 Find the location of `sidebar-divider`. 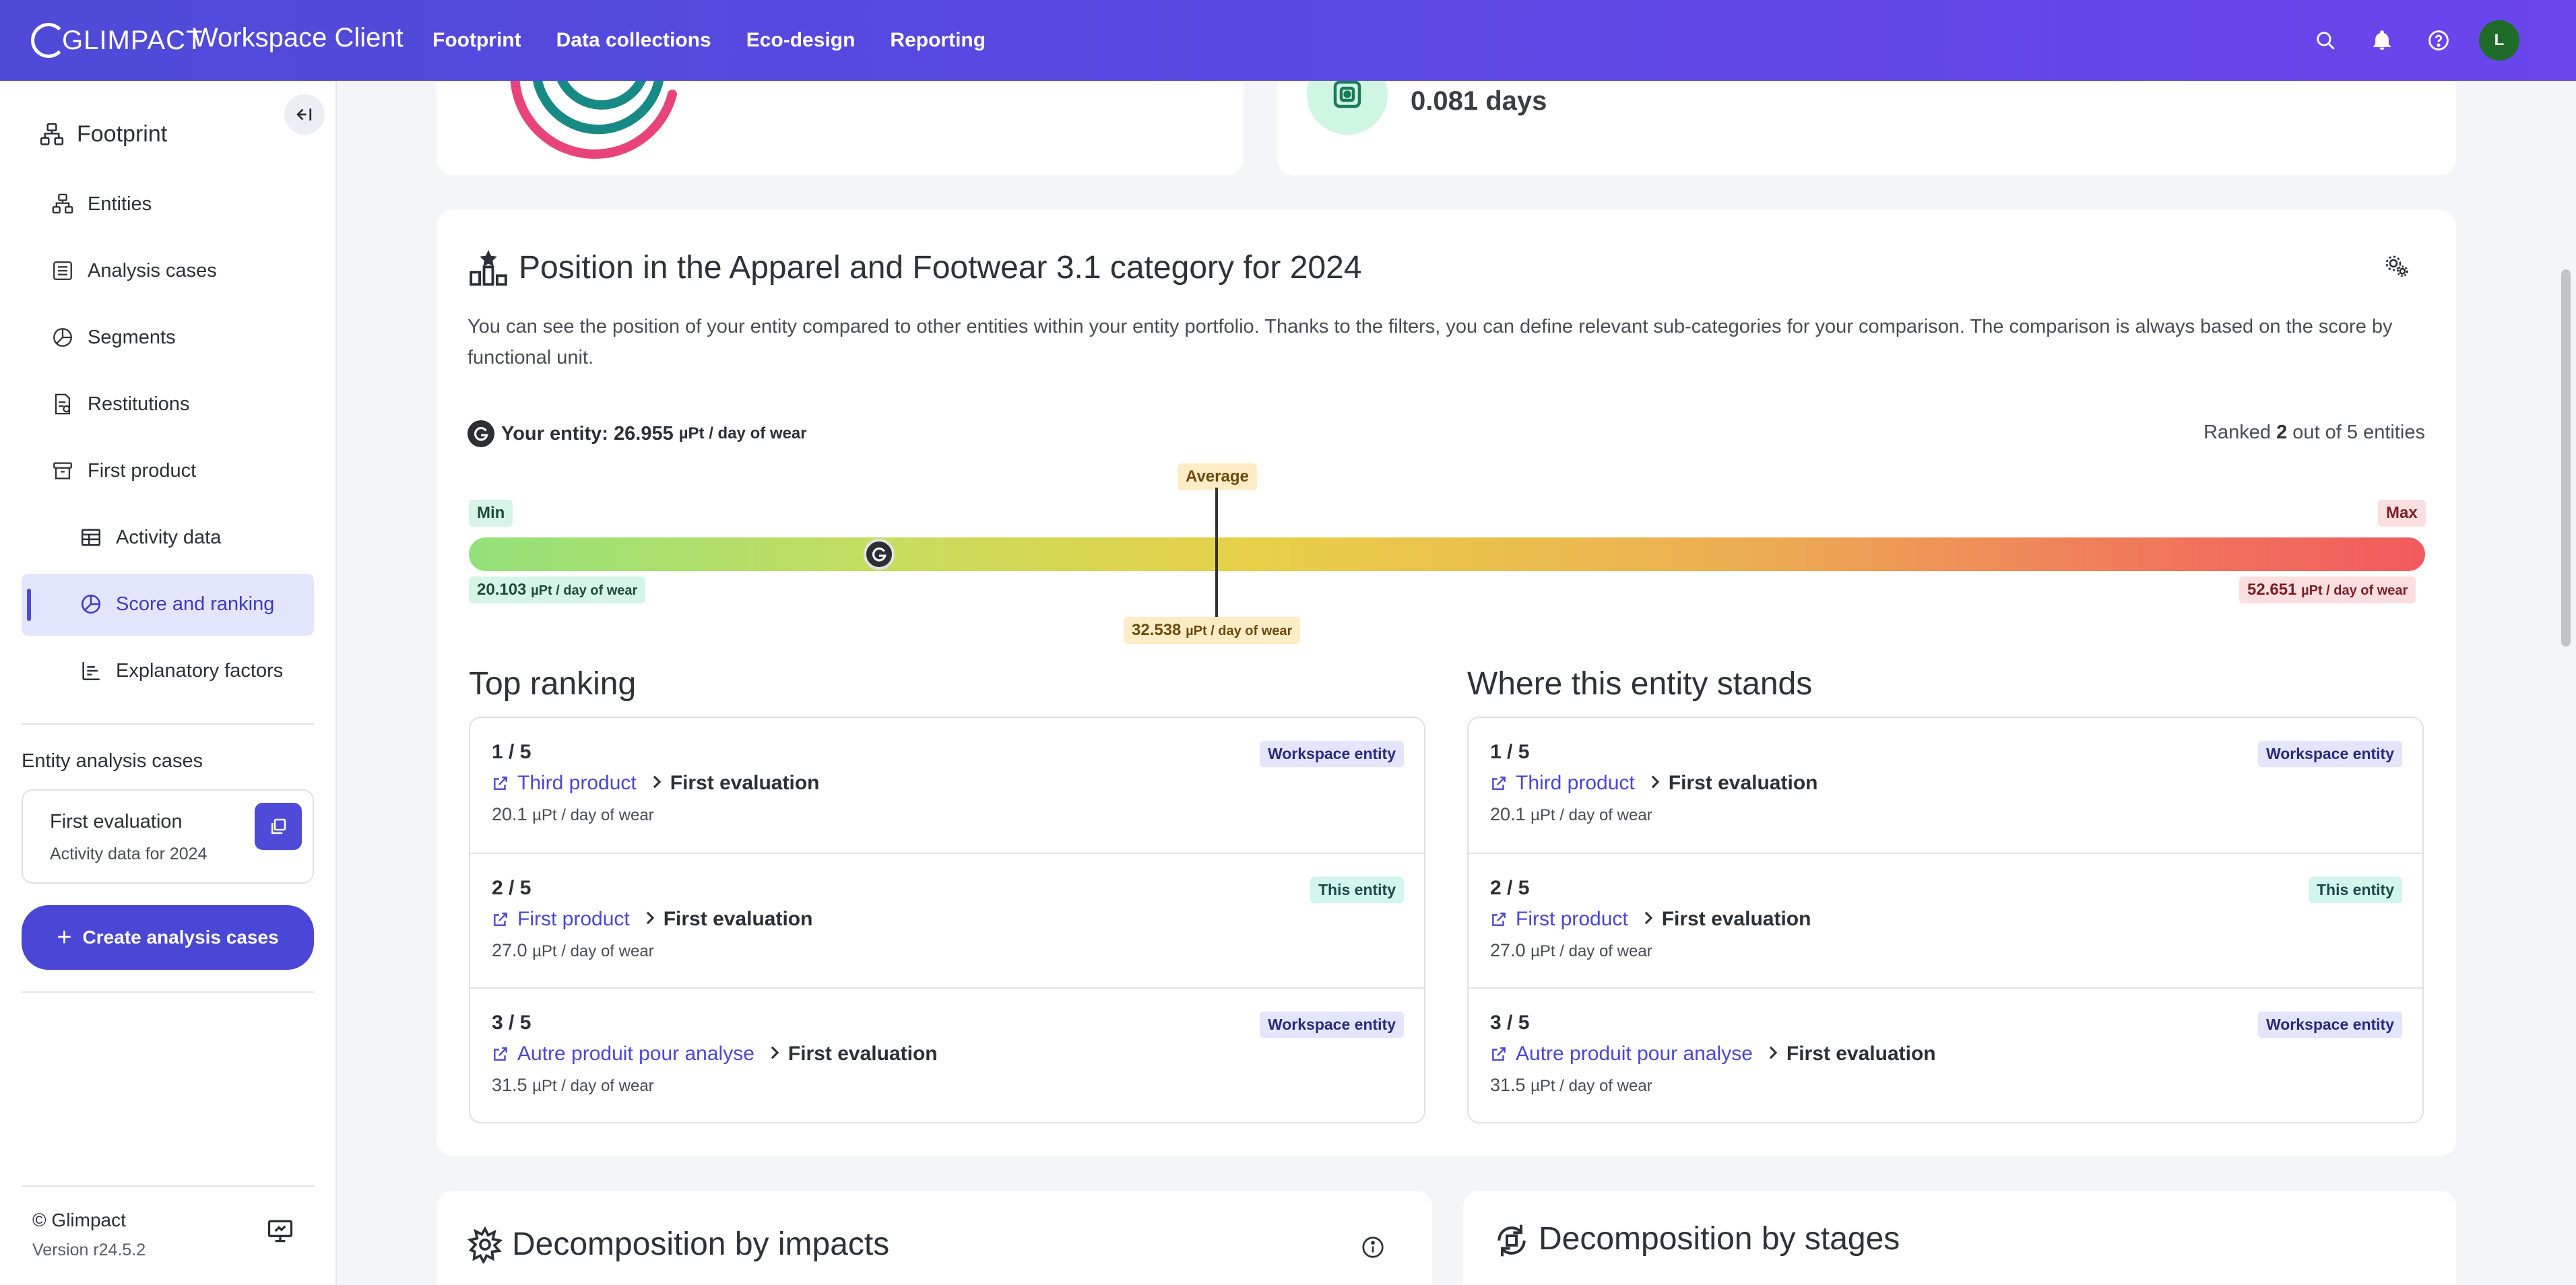

sidebar-divider is located at coordinates (168, 724).